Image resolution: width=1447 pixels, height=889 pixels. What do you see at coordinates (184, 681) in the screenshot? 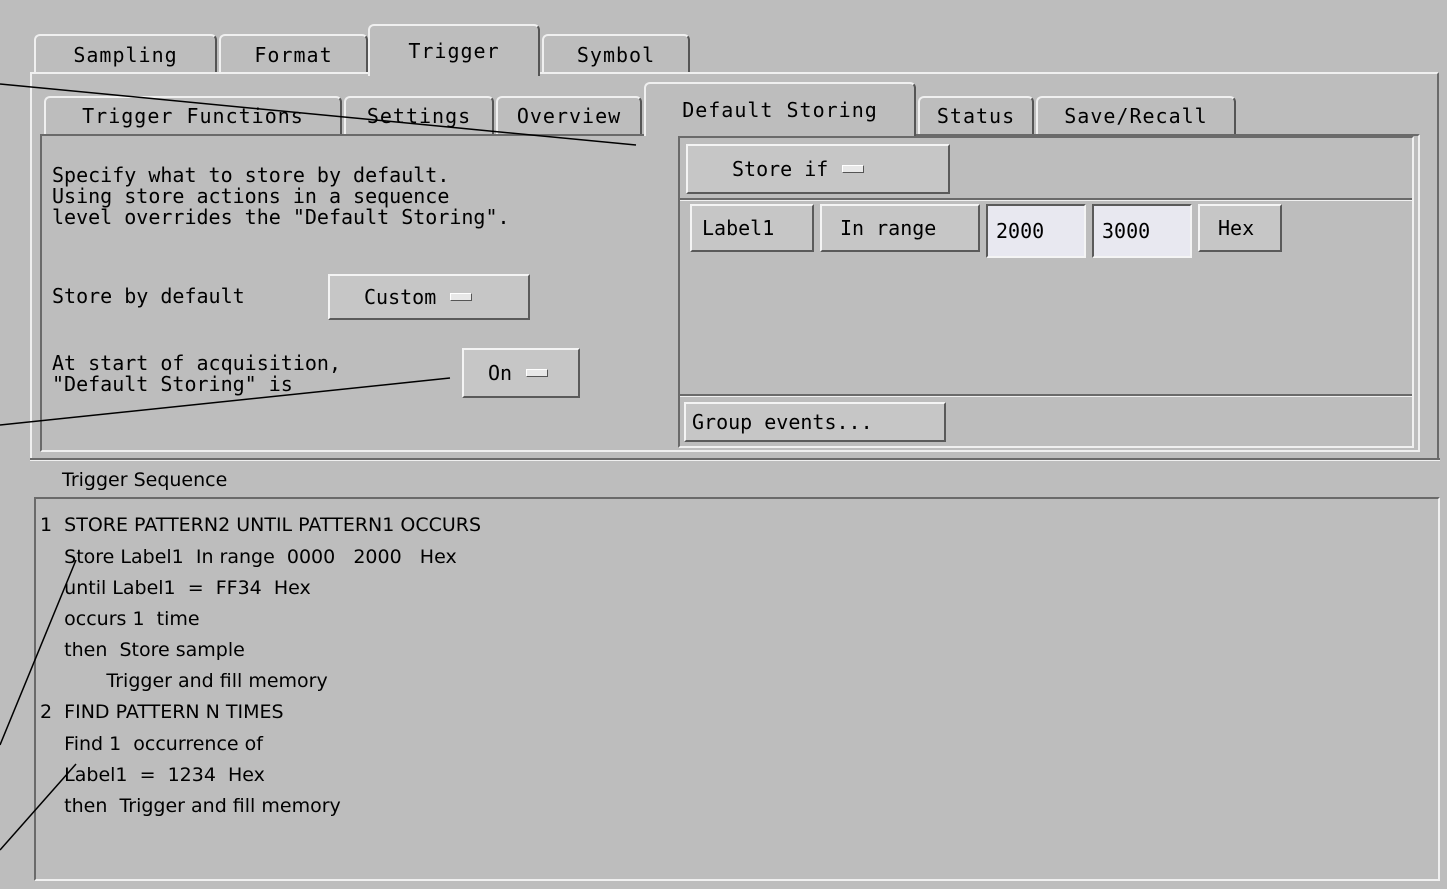
I see `sequence-line: Trigger and fill memory` at bounding box center [184, 681].